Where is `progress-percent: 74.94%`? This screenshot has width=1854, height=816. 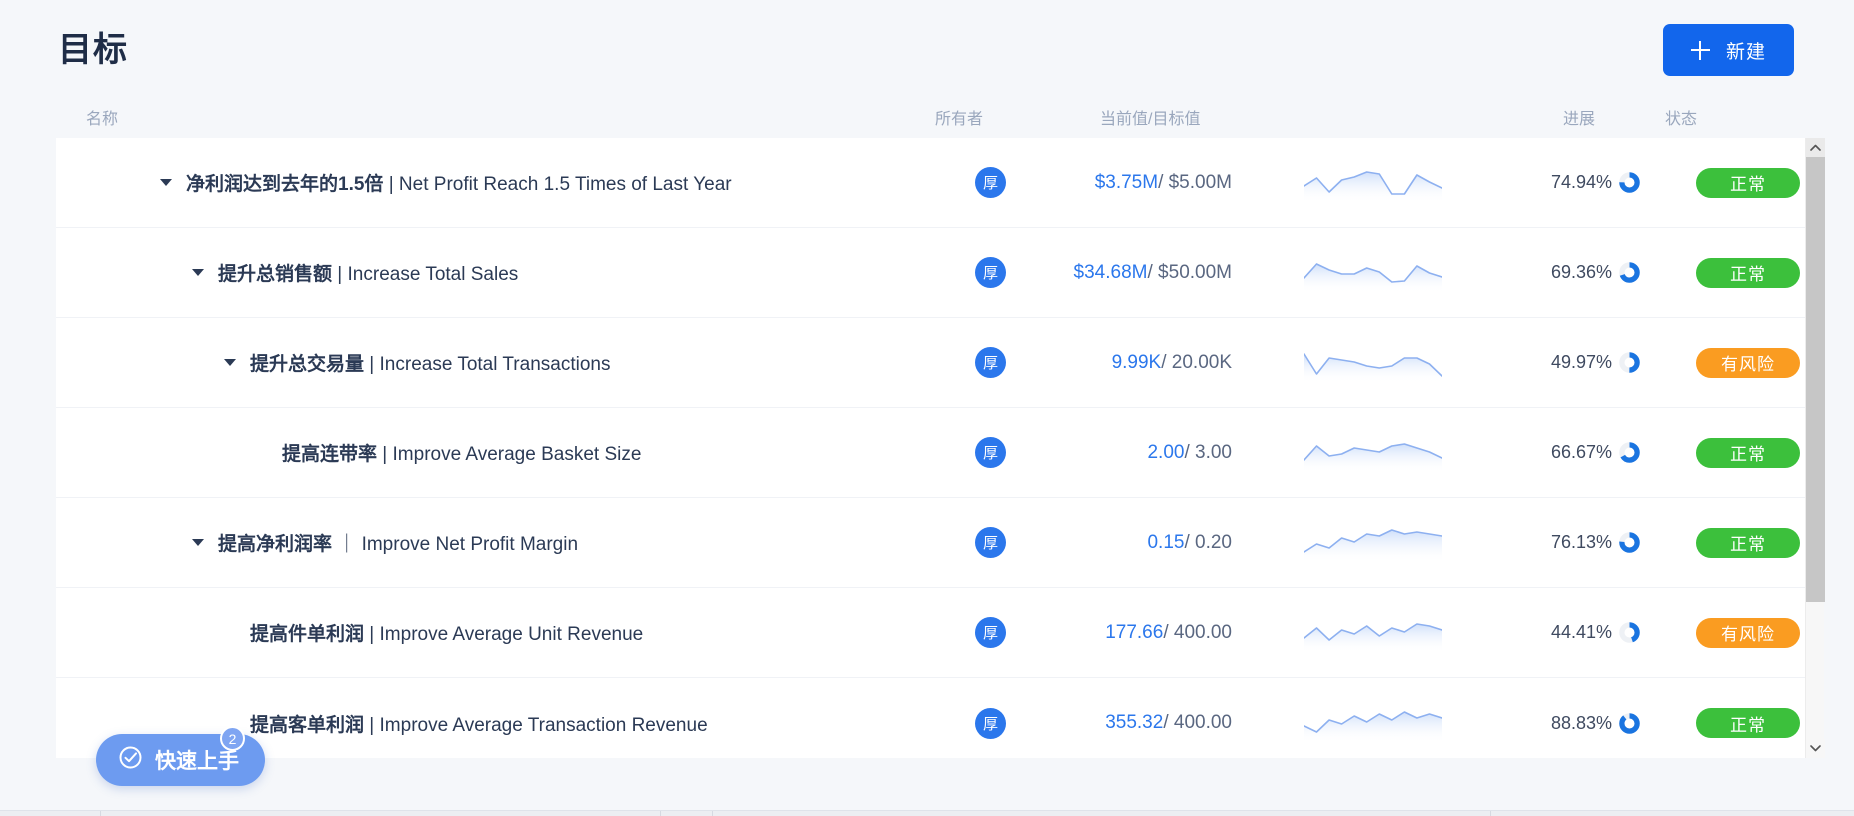
progress-percent: 74.94% is located at coordinates (1581, 182).